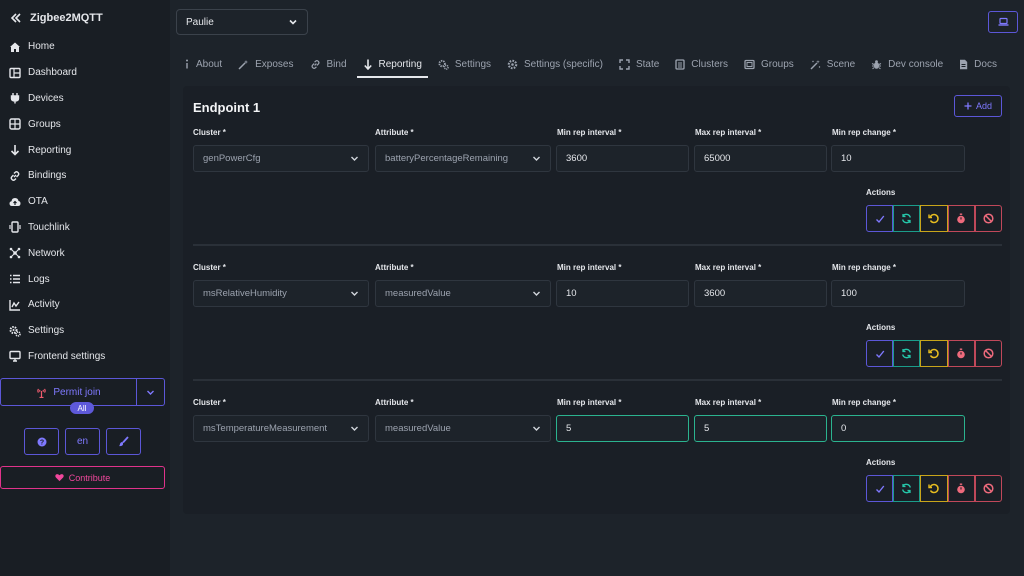 Image resolution: width=1024 pixels, height=576 pixels. Describe the element at coordinates (876, 64) in the screenshot. I see `bug-icon` at that location.